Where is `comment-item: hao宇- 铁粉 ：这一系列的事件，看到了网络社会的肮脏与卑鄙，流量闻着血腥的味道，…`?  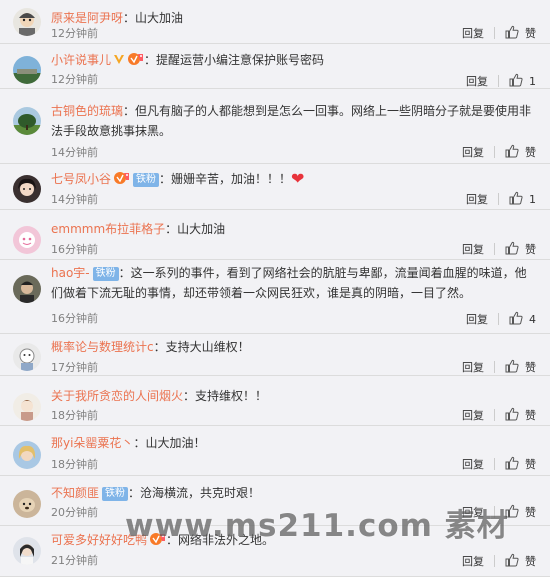
comment-item: hao宇- 铁粉 ：这一系列的事件，看到了网络社会的肮脏与卑鄙，流量闻着血腥的味道，… is located at coordinates (275, 297).